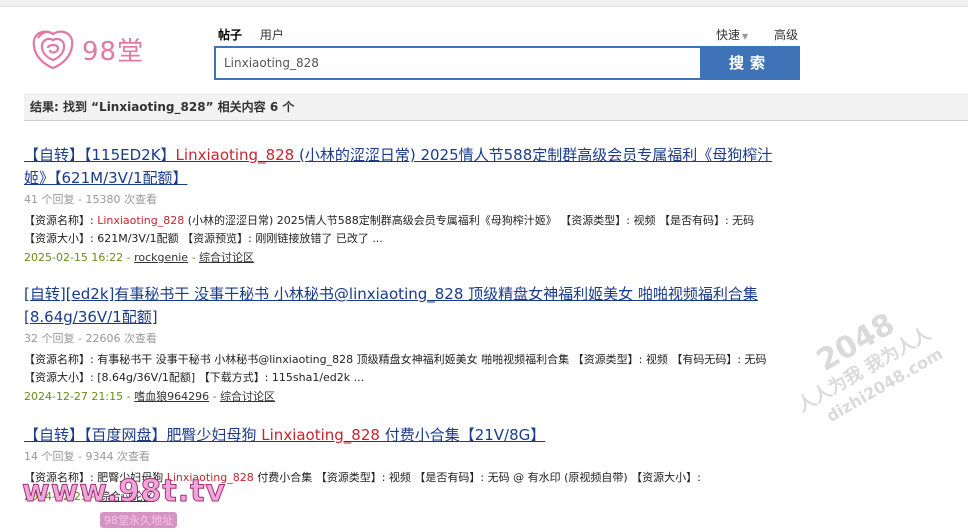 This screenshot has height=532, width=968. Describe the element at coordinates (90, 338) in the screenshot. I see `result-meta: 32 个回复 - 22606 次查看` at that location.